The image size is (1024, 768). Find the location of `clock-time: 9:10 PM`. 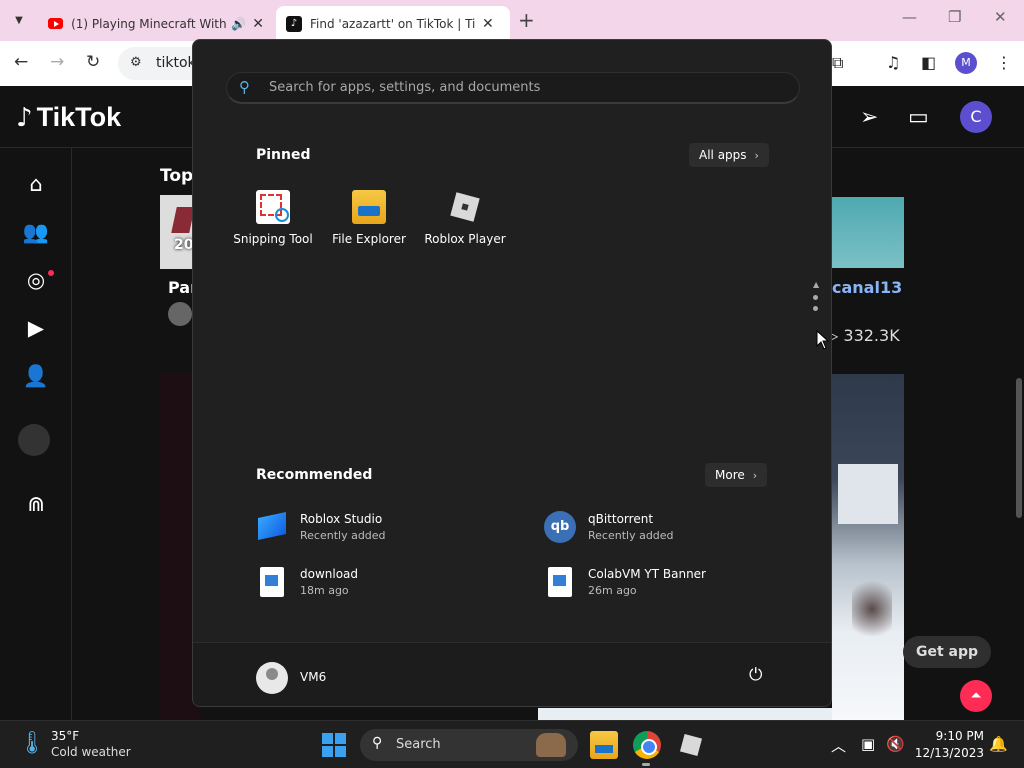

clock-time: 9:10 PM is located at coordinates (958, 736).